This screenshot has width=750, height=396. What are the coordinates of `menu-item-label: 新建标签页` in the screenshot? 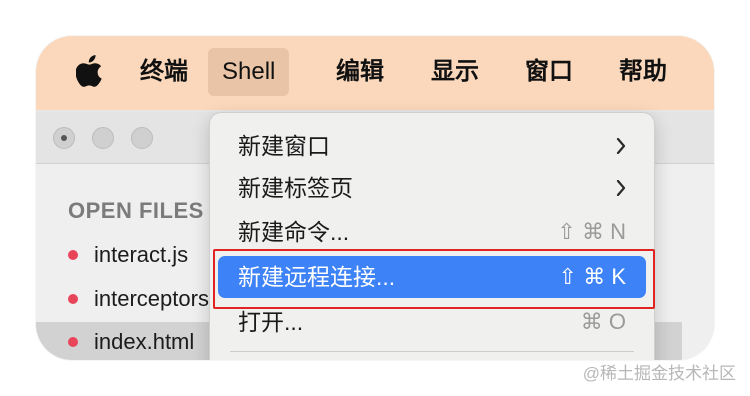 It's located at (295, 188).